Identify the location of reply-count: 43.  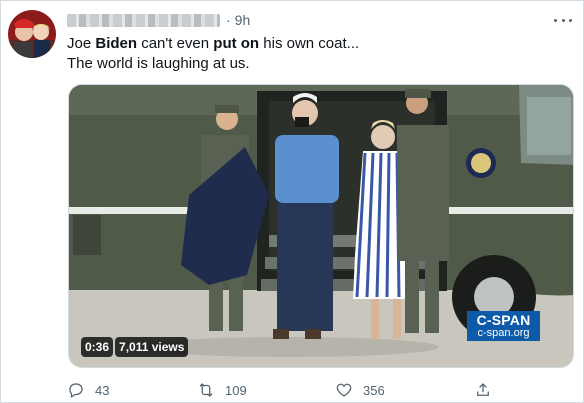
(102, 390).